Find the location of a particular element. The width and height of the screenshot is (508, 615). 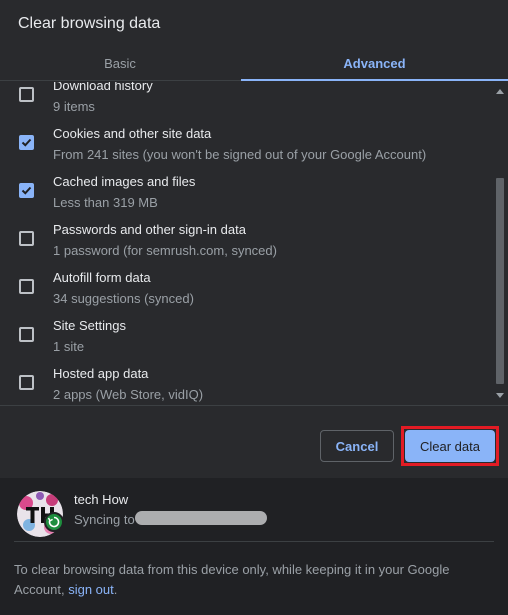

tab-advanced: Advanced is located at coordinates (374, 63).